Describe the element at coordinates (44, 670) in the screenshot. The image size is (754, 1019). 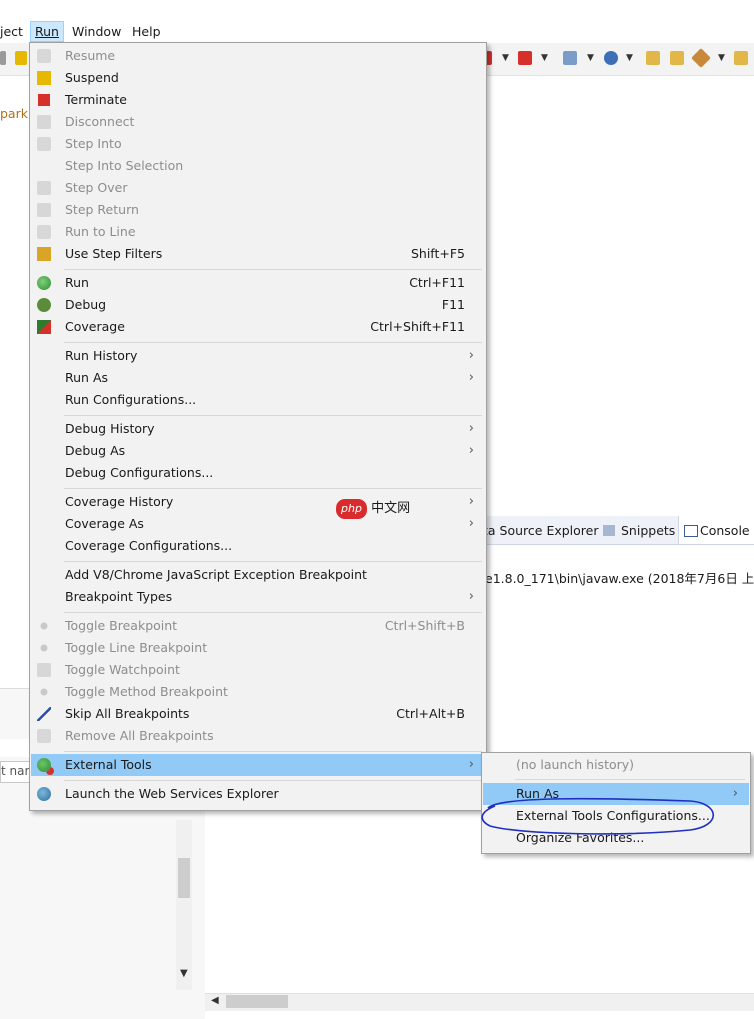
I see `watchpoint-icon` at that location.